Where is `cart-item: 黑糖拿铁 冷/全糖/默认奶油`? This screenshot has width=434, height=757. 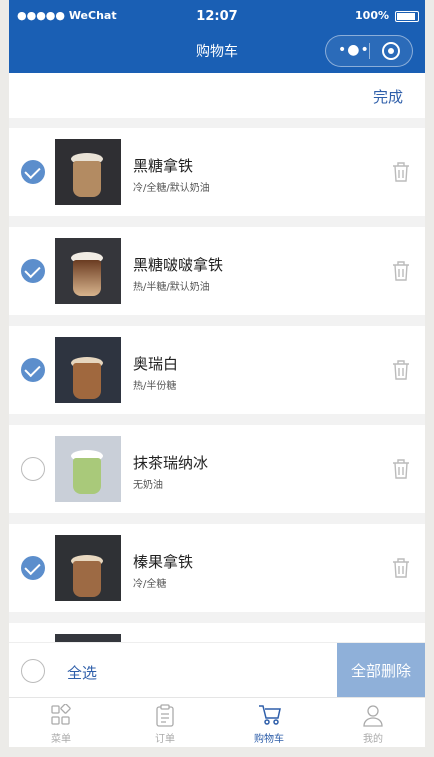
cart-item: 黑糖拿铁 冷/全糖/默认奶油 is located at coordinates (217, 172).